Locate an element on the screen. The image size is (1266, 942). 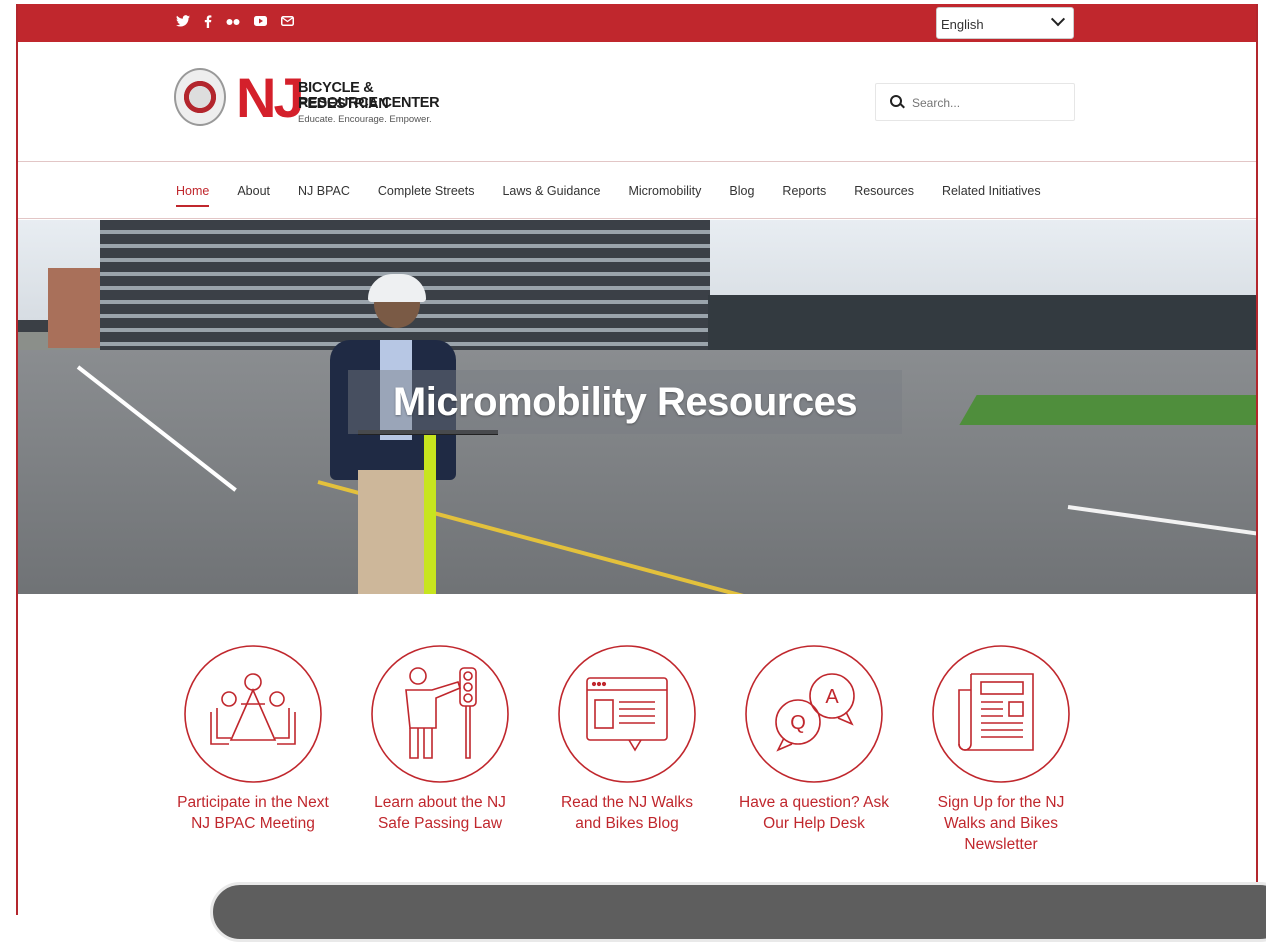
language-select: English is located at coordinates (1005, 23).